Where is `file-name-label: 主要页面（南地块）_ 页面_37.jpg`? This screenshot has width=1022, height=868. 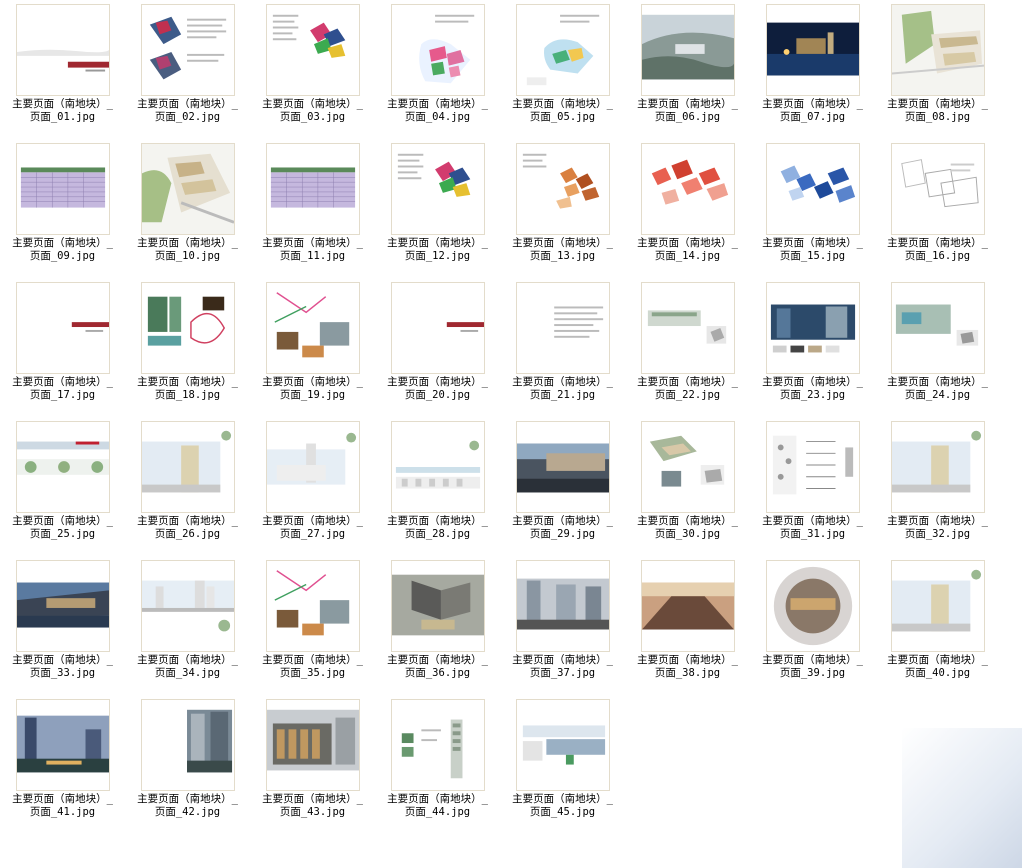
file-name-label: 主要页面（南地块）_ 页面_37.jpg is located at coordinates (562, 666).